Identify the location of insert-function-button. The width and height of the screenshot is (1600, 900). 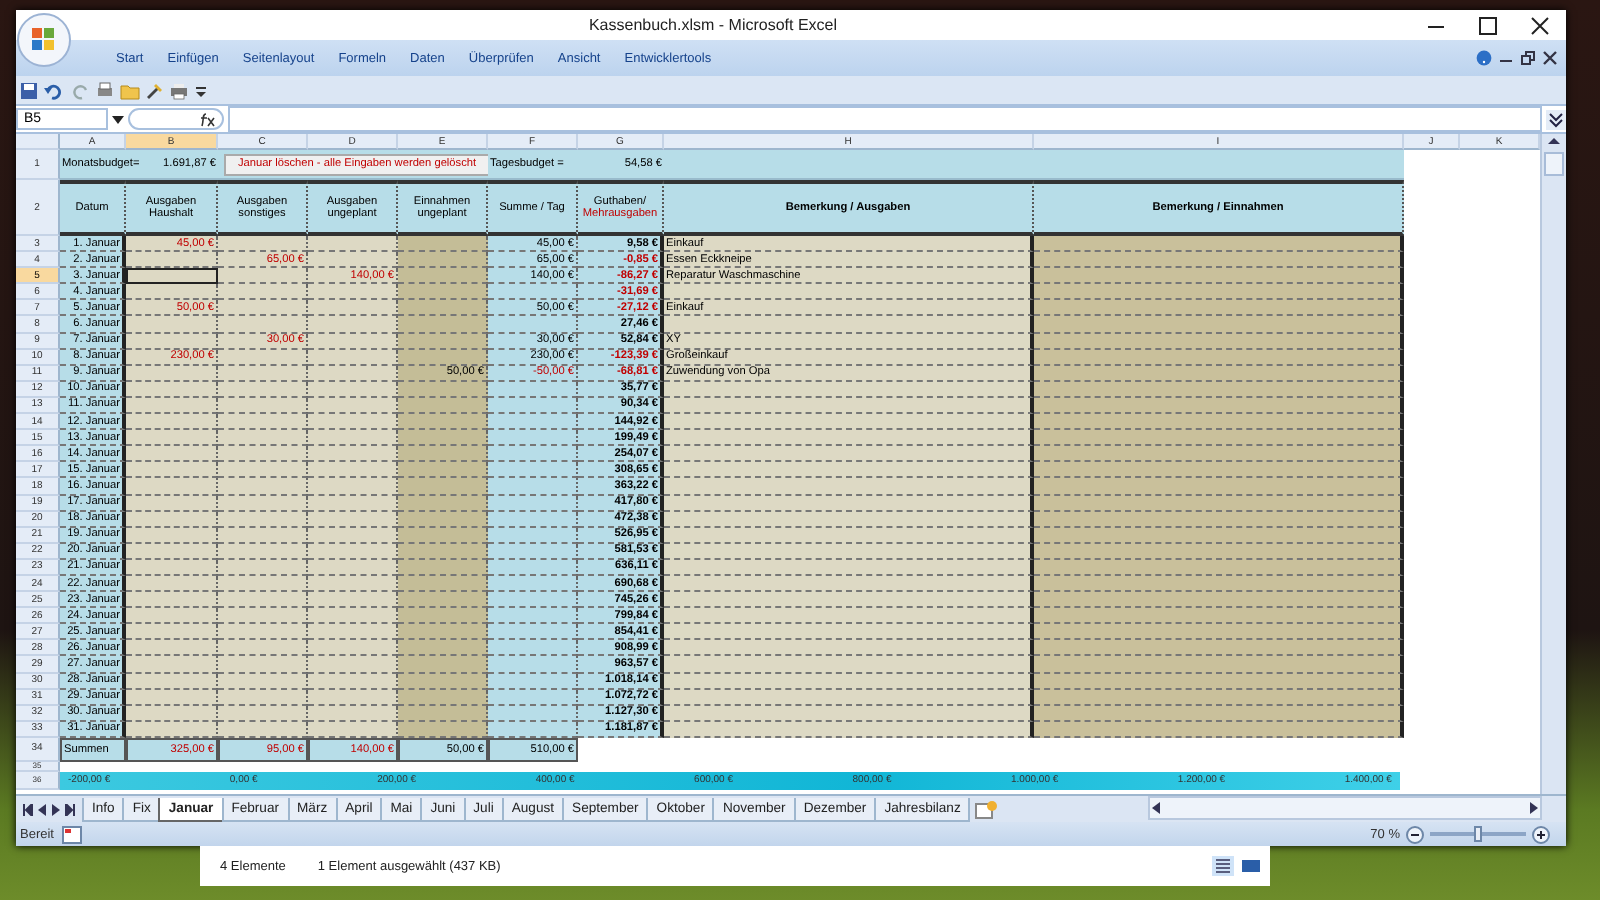
(176, 119).